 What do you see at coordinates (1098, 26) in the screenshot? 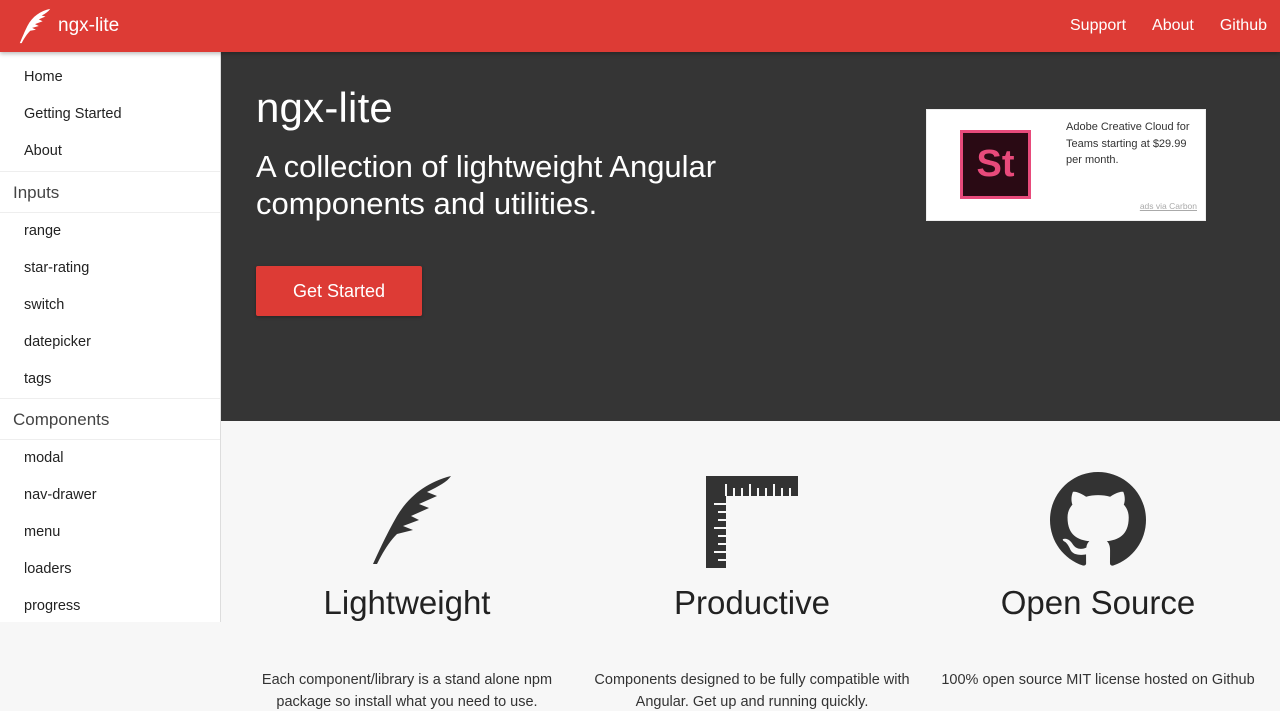
I see `nav-support-link: Support` at bounding box center [1098, 26].